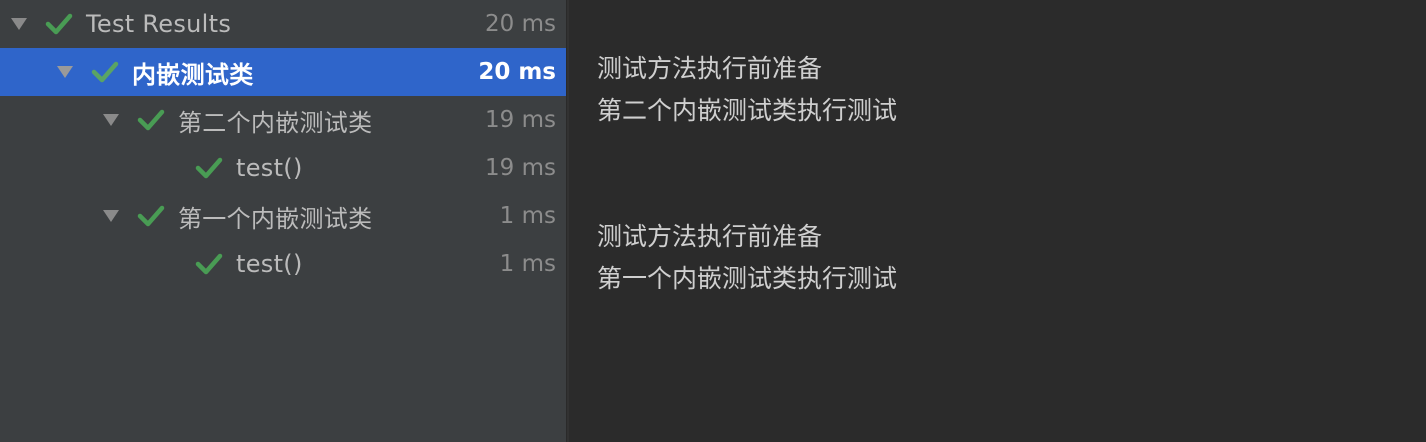 This screenshot has height=442, width=1426. I want to click on console-line: 第二个内嵌测试类执行测试, so click(747, 110).